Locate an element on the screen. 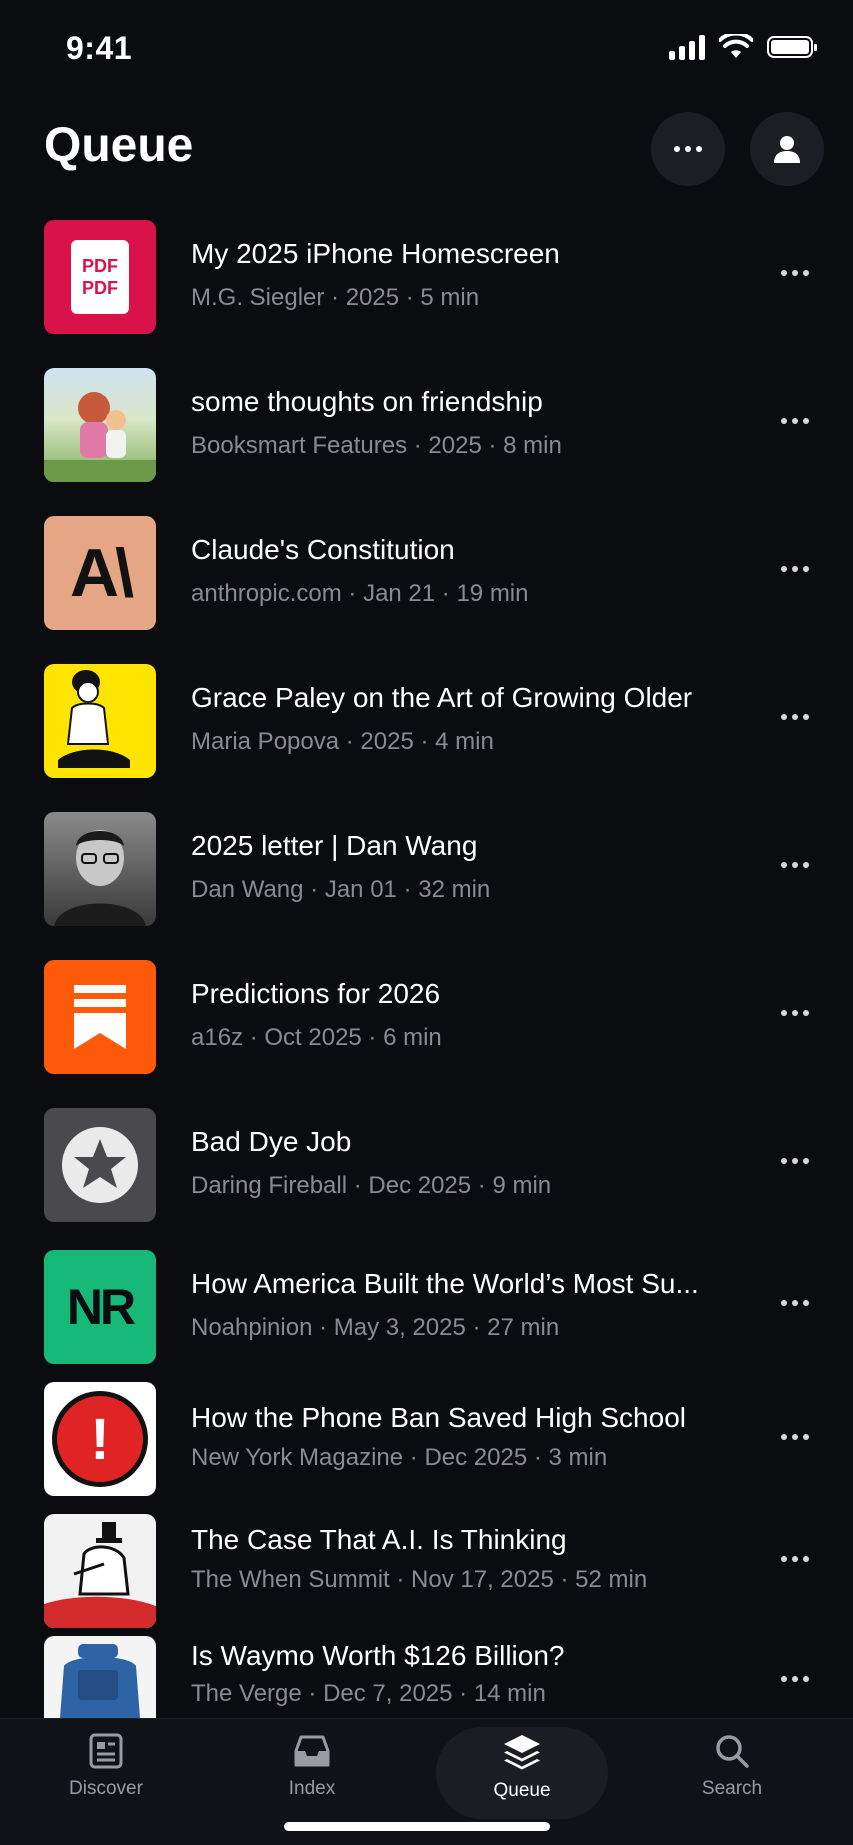 Image resolution: width=853 pixels, height=1845 pixels. person-icon is located at coordinates (787, 149).